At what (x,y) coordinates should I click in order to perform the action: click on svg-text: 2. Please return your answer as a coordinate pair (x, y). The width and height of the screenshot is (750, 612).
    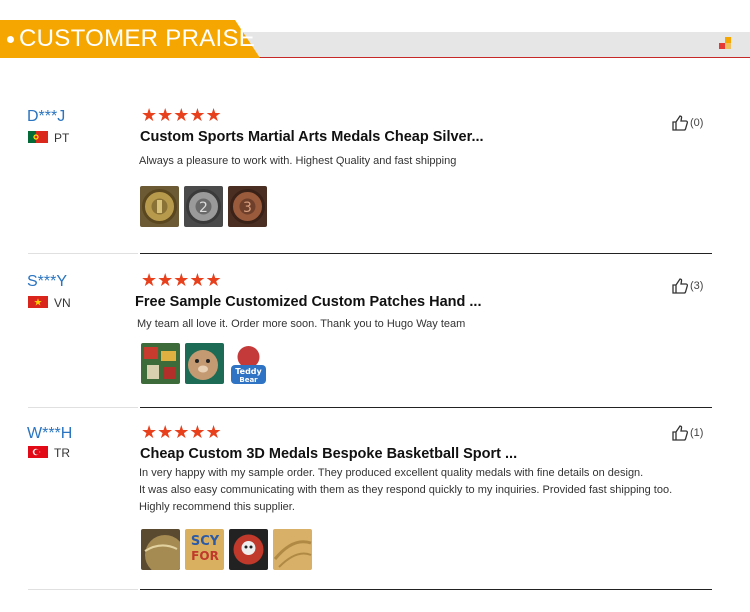
    Looking at the image, I should click on (203, 208).